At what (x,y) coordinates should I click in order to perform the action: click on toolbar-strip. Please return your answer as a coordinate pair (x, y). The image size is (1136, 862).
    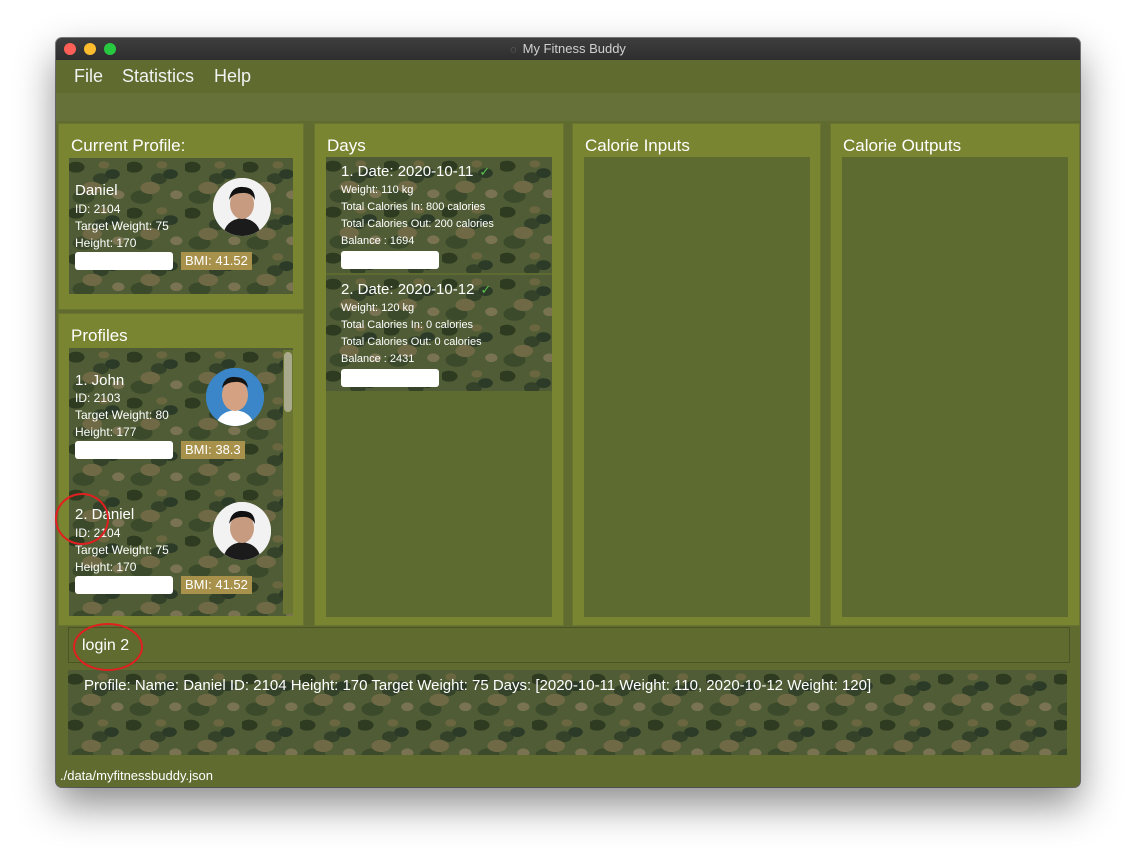
    Looking at the image, I should click on (568, 107).